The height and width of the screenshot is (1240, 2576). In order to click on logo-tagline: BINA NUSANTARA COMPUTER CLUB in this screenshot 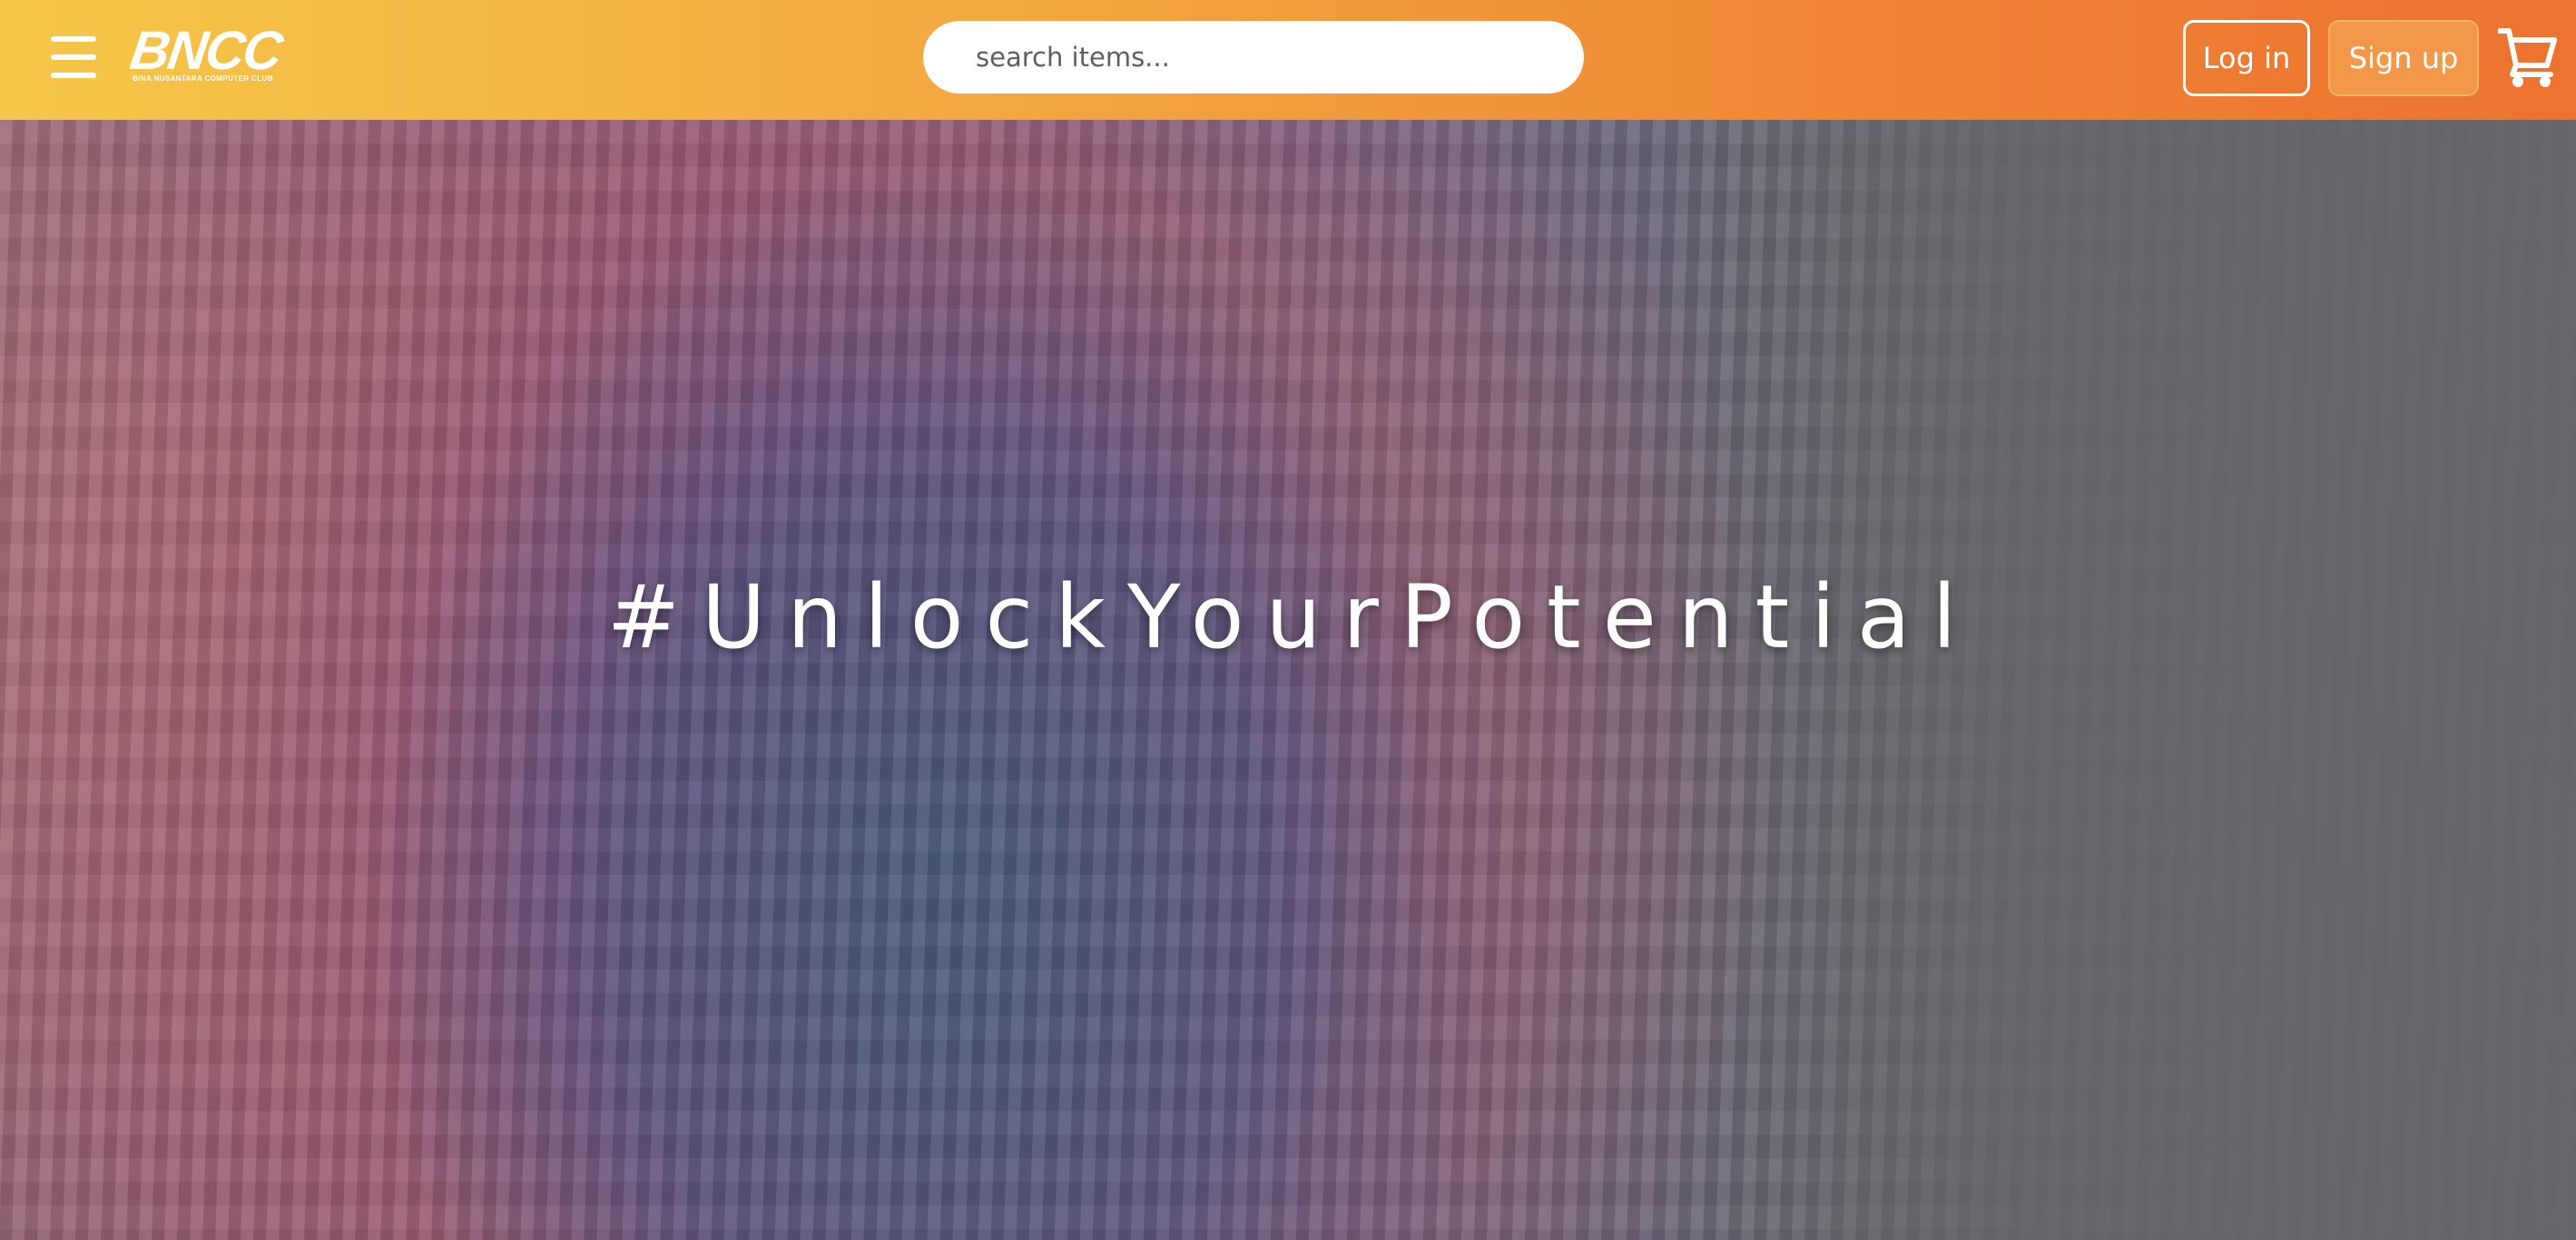, I will do `click(203, 78)`.